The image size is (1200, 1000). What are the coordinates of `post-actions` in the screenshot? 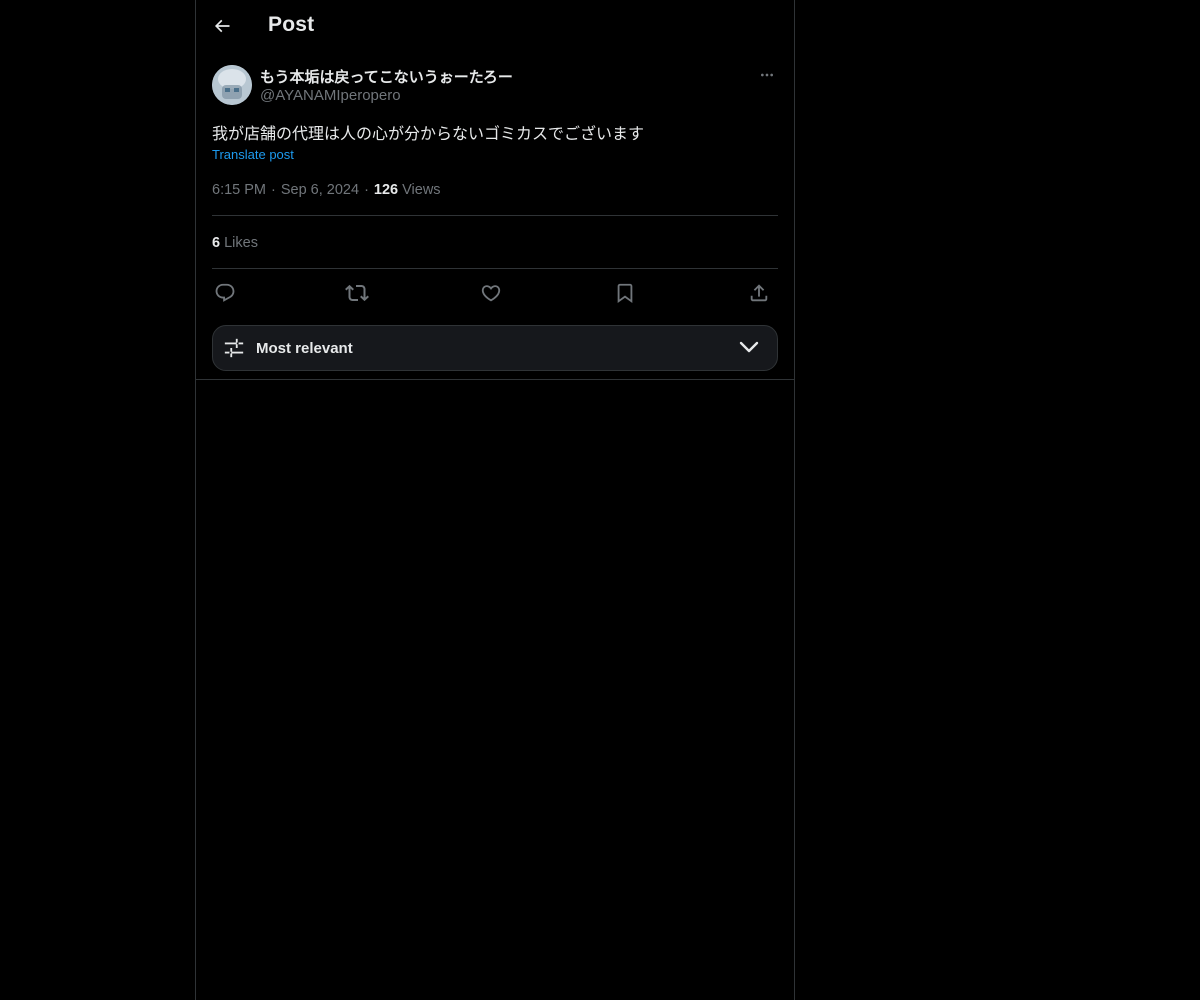 It's located at (495, 293).